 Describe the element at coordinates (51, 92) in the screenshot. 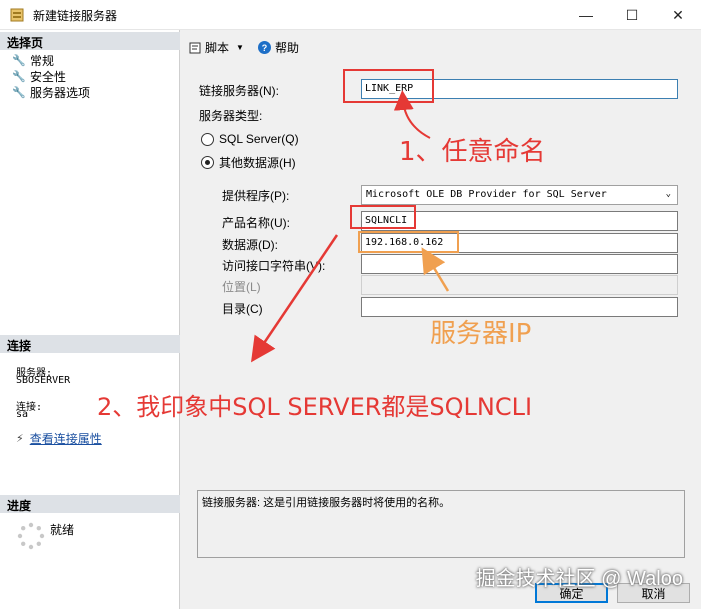

I see `page-item-server-options: 🔧 服务器选项` at that location.